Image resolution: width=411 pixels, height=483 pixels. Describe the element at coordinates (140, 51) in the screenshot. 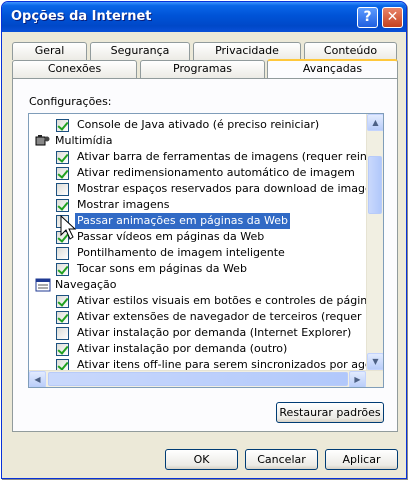

I see `tab-seguranca: Segurança` at that location.